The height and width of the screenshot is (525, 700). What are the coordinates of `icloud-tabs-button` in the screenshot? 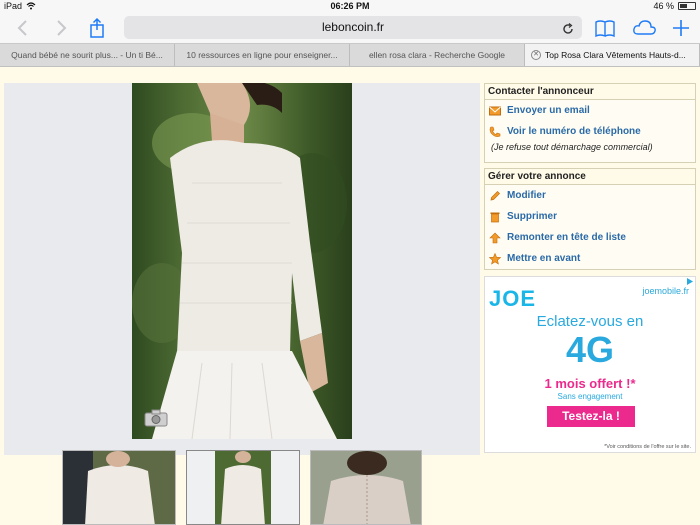 It's located at (645, 28).